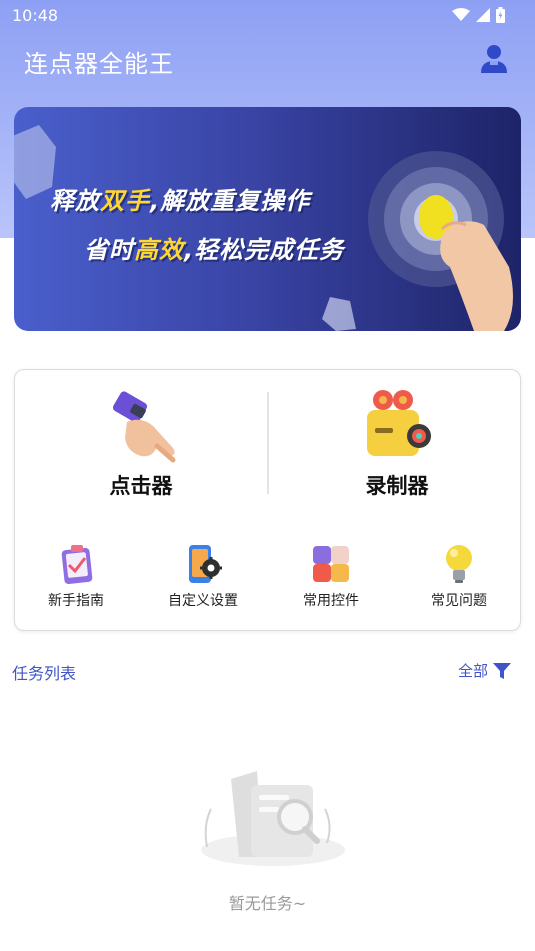 This screenshot has height=951, width=535. Describe the element at coordinates (483, 15) in the screenshot. I see `signal-icon` at that location.